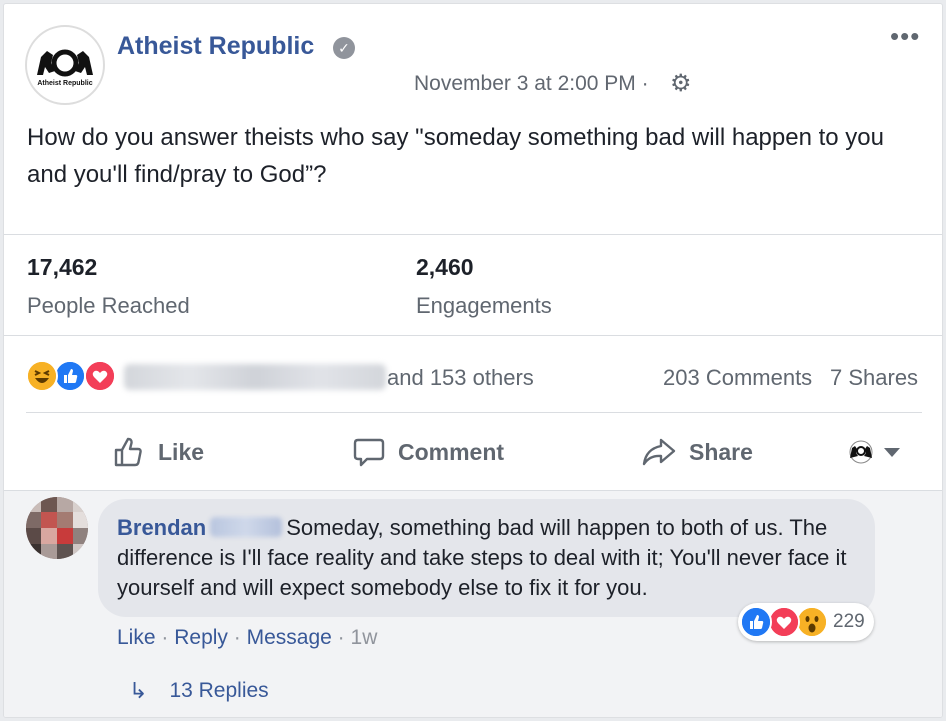 The width and height of the screenshot is (946, 721). I want to click on logo-text: Atheist Republic, so click(64, 83).